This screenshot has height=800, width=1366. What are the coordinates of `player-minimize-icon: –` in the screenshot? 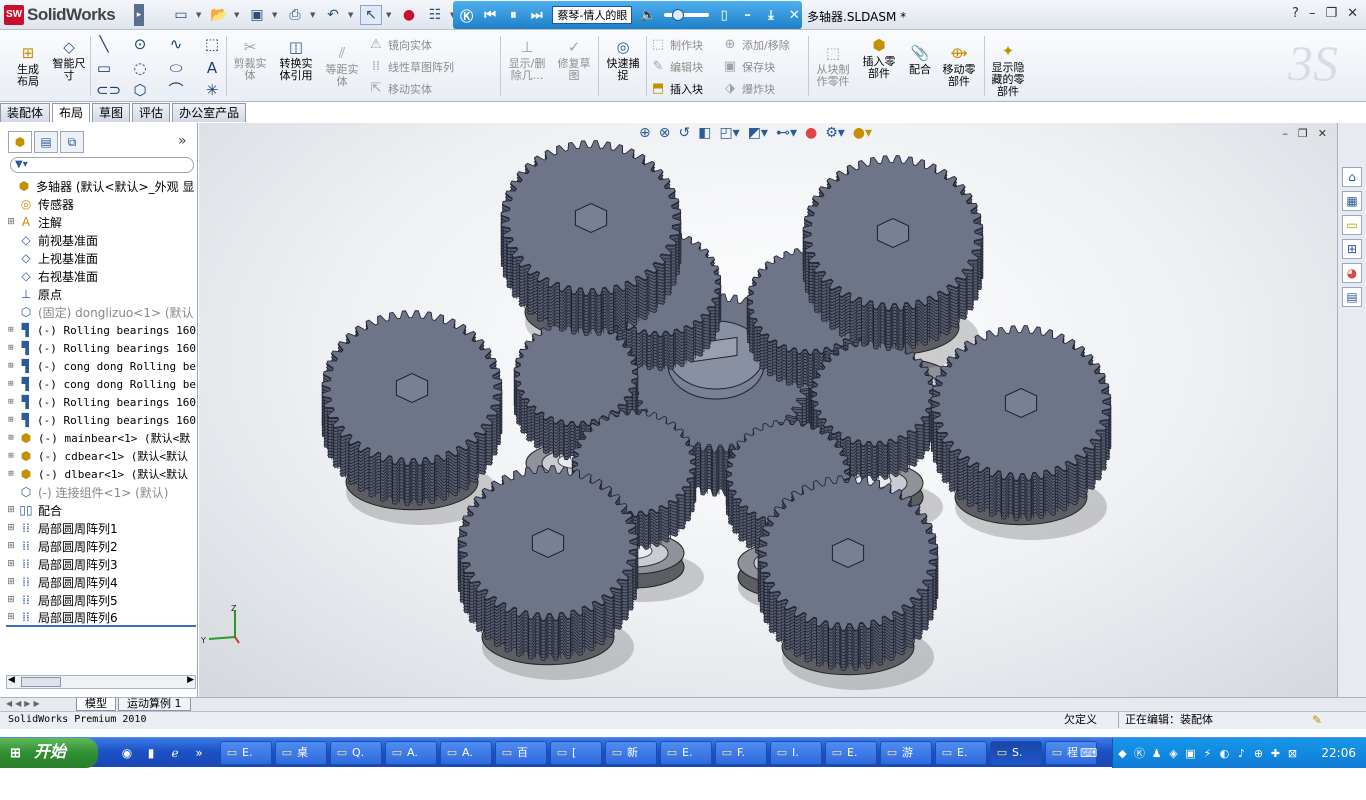 It's located at (747, 15).